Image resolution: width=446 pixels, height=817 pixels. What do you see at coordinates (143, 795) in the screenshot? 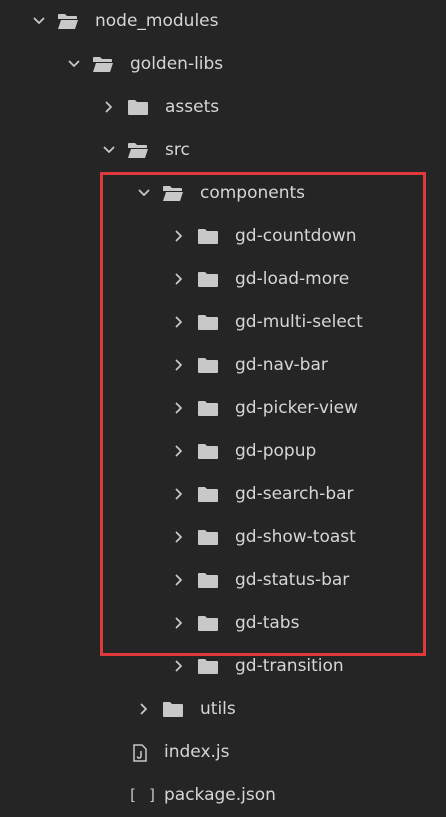
I see `json-file-icon: [ ]` at bounding box center [143, 795].